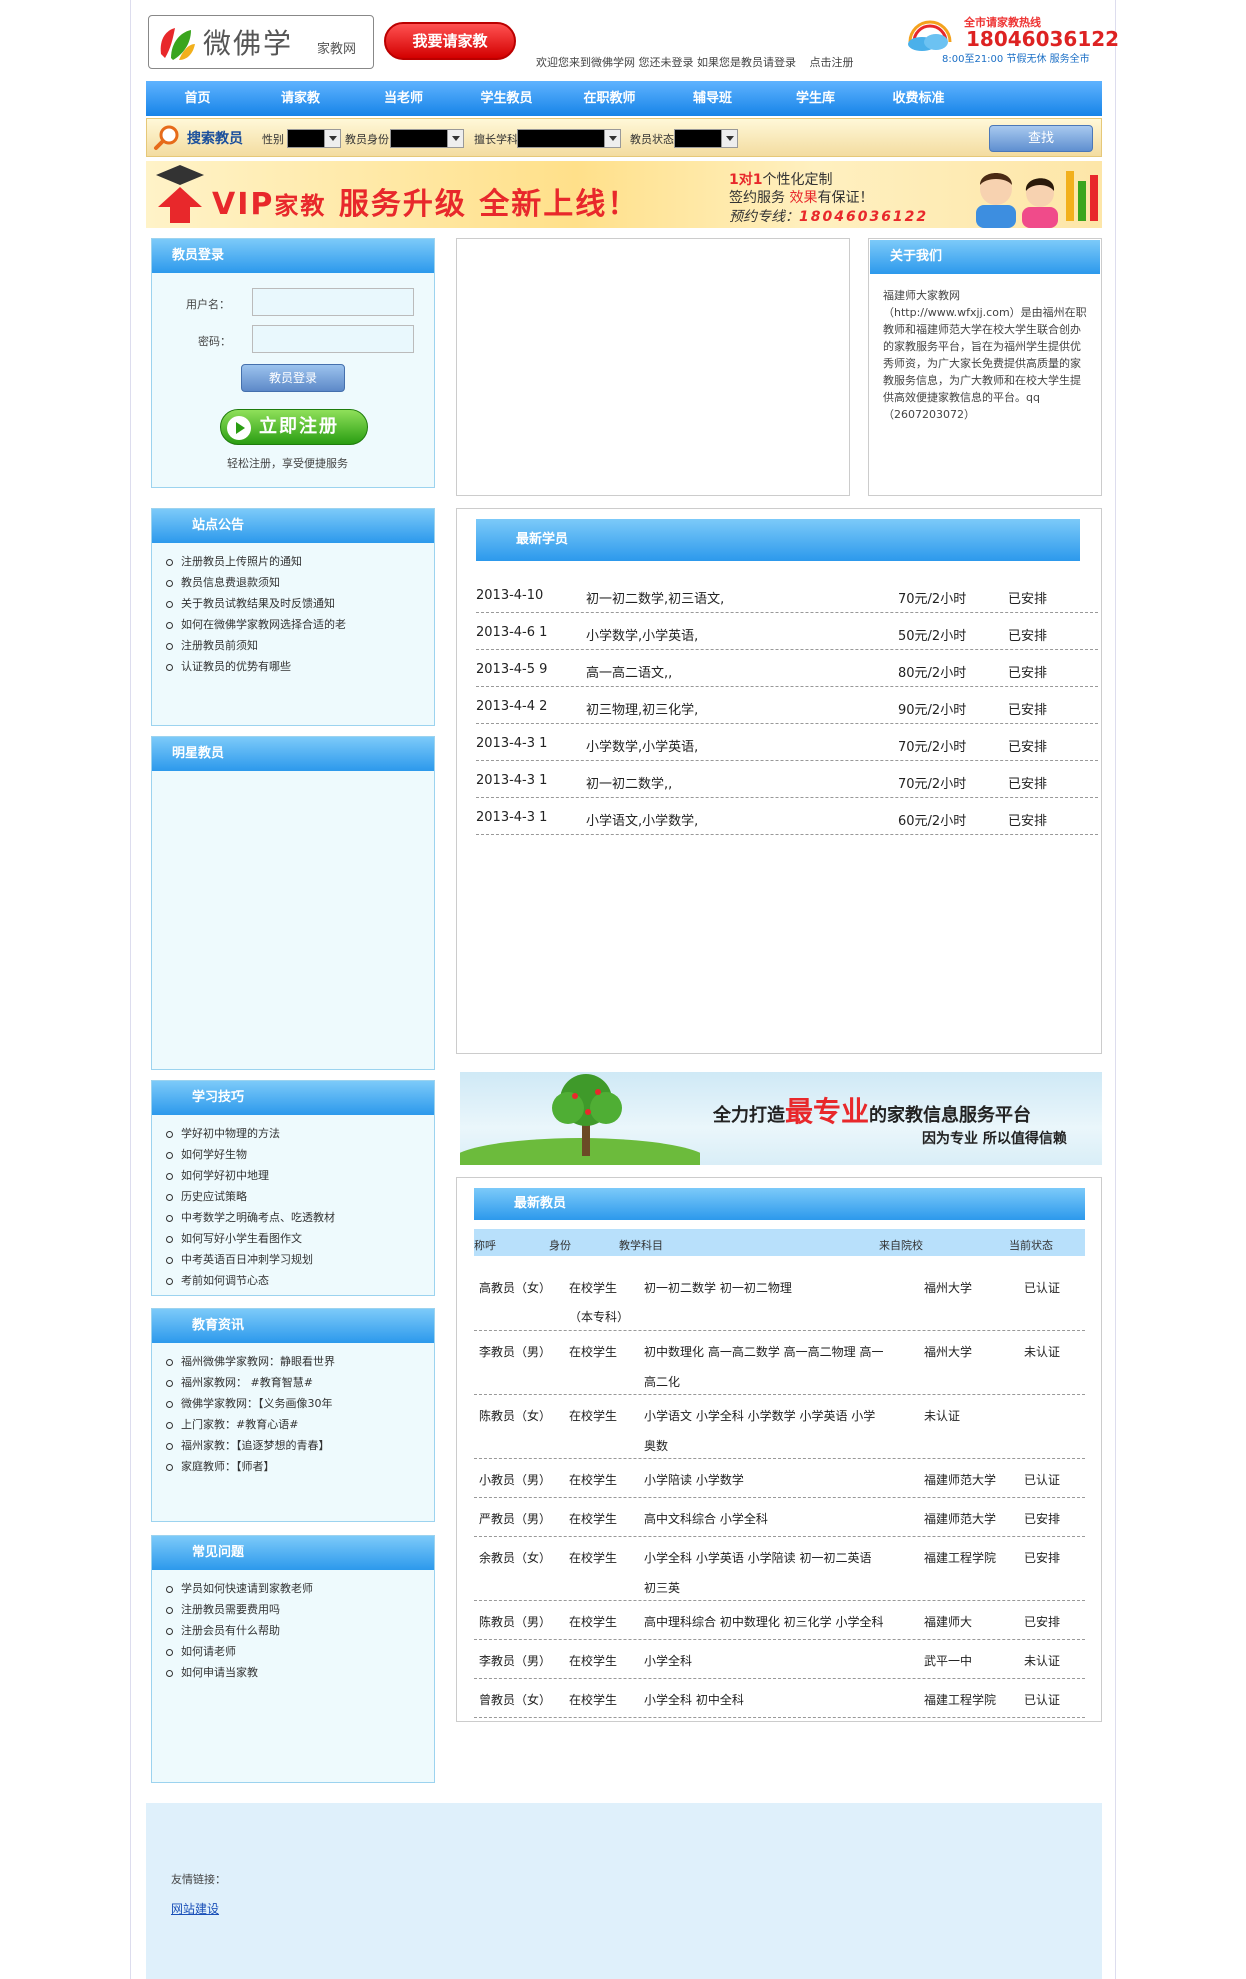 Image resolution: width=1246 pixels, height=1979 pixels. I want to click on teachers-table-header: 称呼 身份 教学科目 来自院校 当前状态, so click(779, 1242).